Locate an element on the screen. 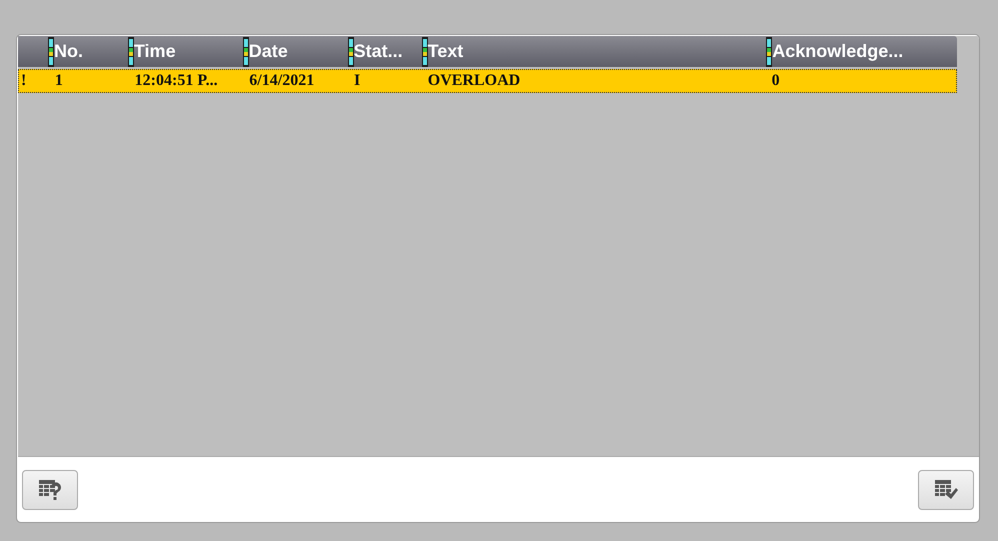 Image resolution: width=998 pixels, height=541 pixels. column-header: No. is located at coordinates (88, 51).